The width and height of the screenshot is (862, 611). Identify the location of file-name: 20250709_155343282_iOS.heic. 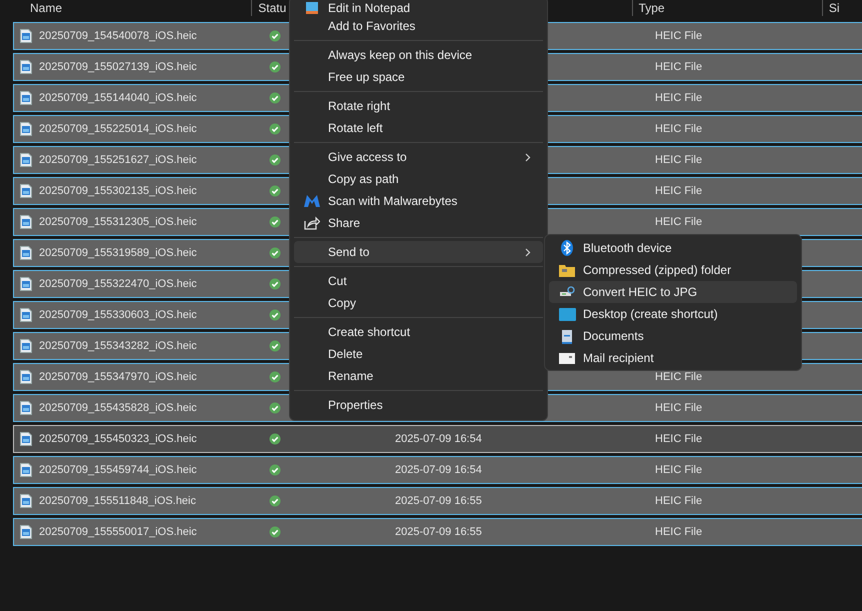
(118, 346).